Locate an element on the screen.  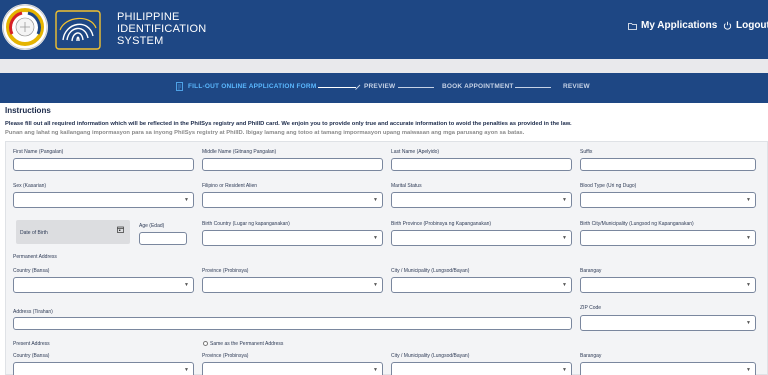
age-field is located at coordinates (163, 238).